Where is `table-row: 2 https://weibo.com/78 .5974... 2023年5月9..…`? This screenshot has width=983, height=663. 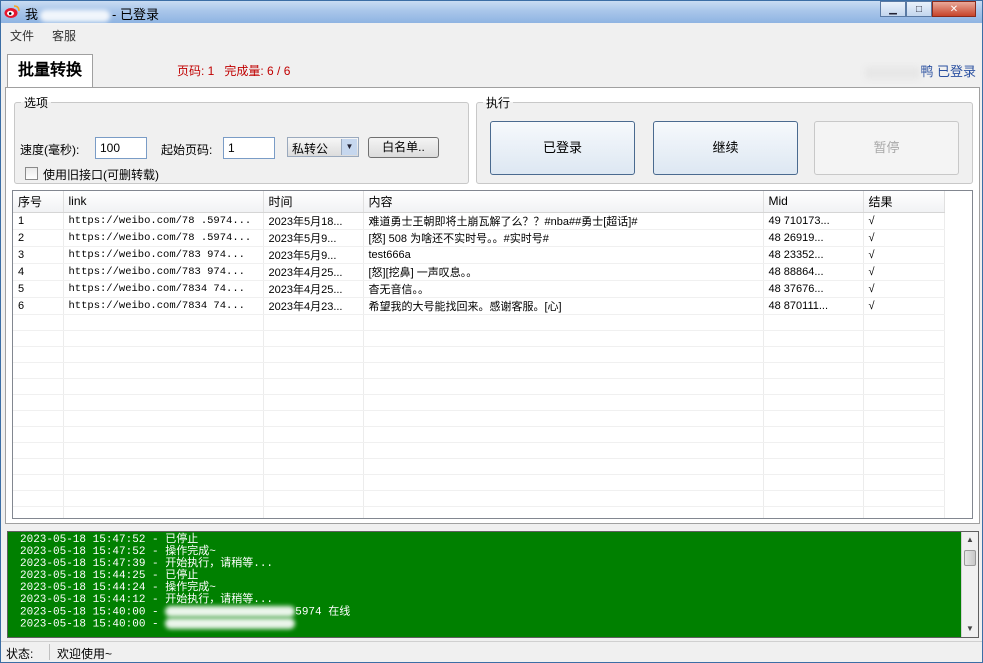 table-row: 2 https://weibo.com/78 .5974... 2023年5月9..… is located at coordinates (479, 238).